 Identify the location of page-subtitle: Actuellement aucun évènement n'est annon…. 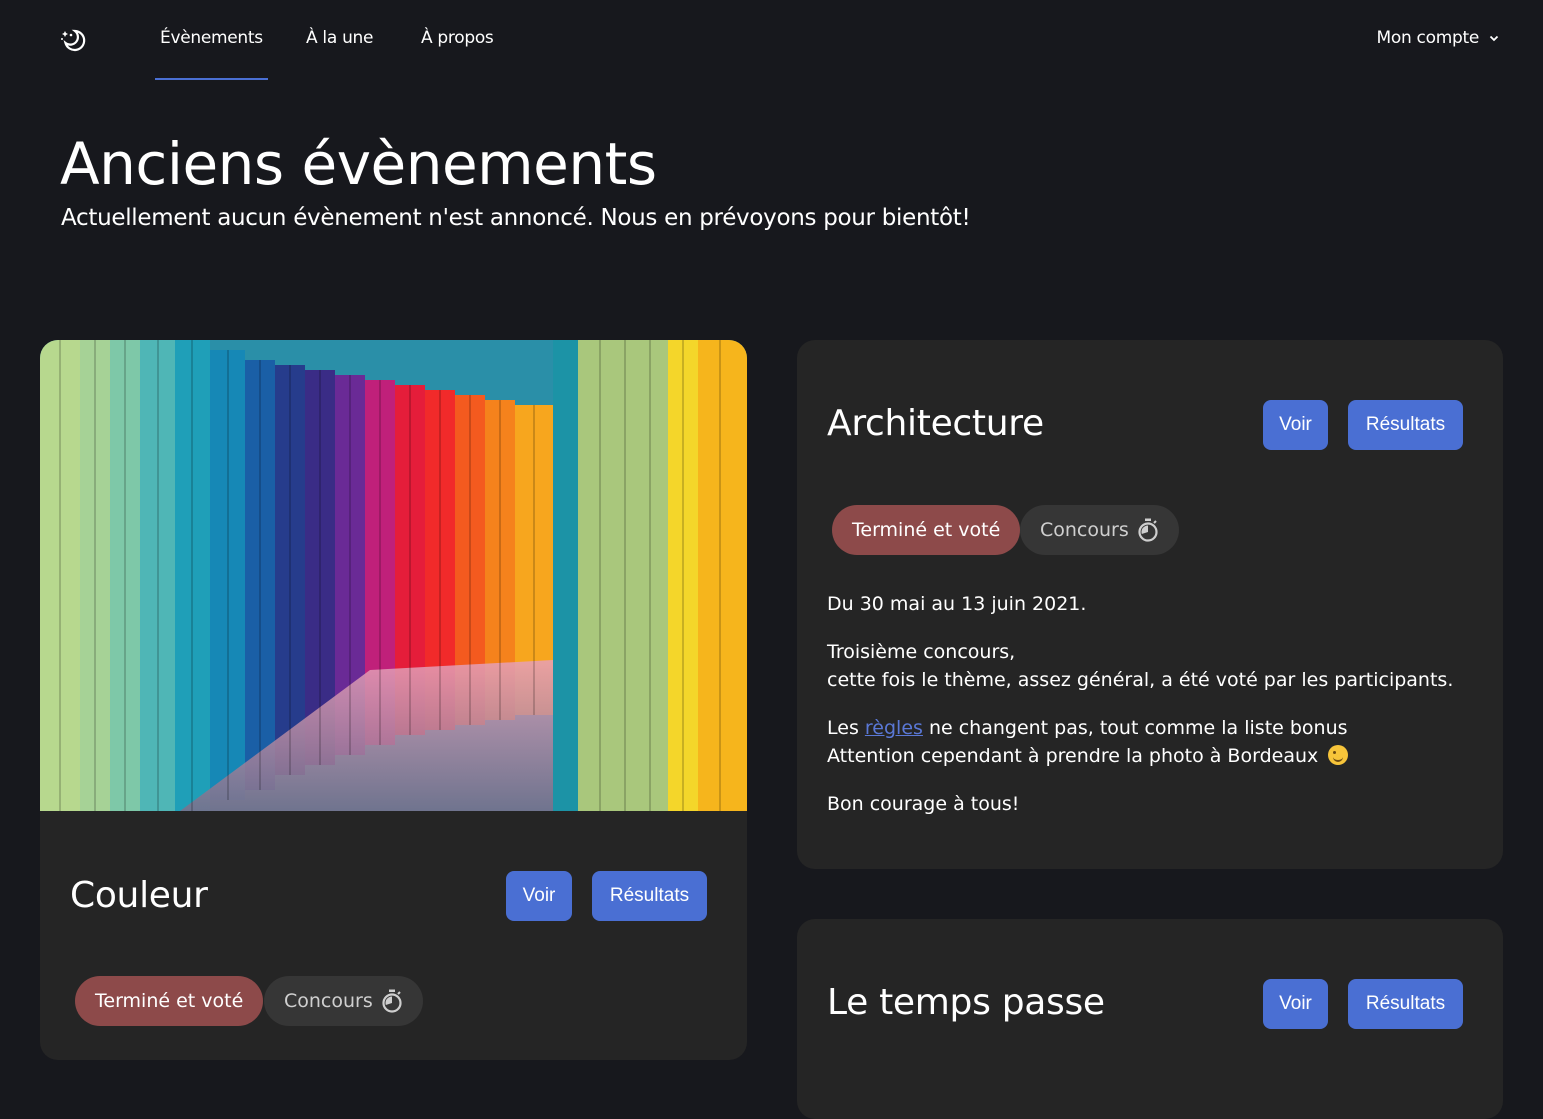
(516, 218).